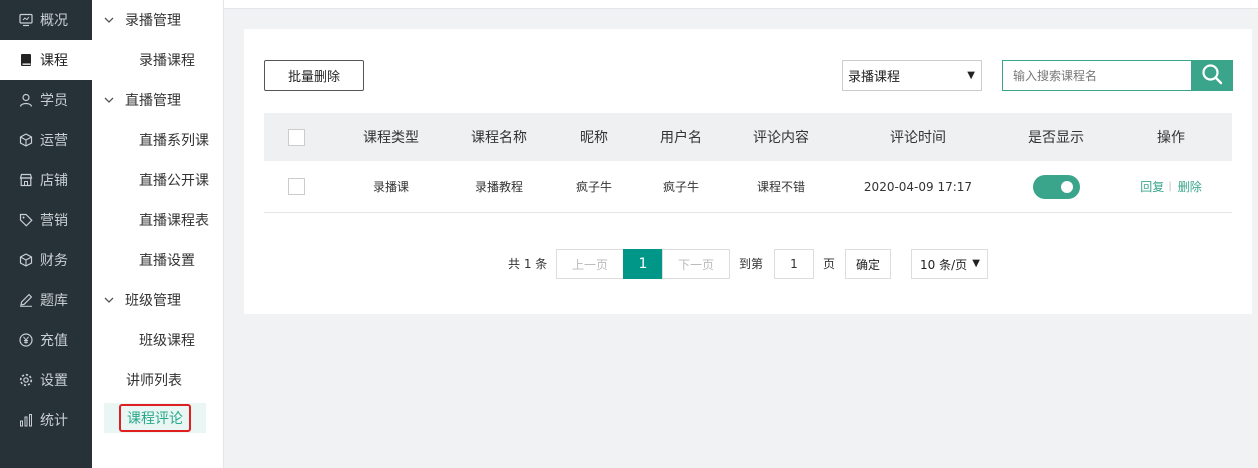  Describe the element at coordinates (696, 264) in the screenshot. I see `next-page-button: 下一页` at that location.